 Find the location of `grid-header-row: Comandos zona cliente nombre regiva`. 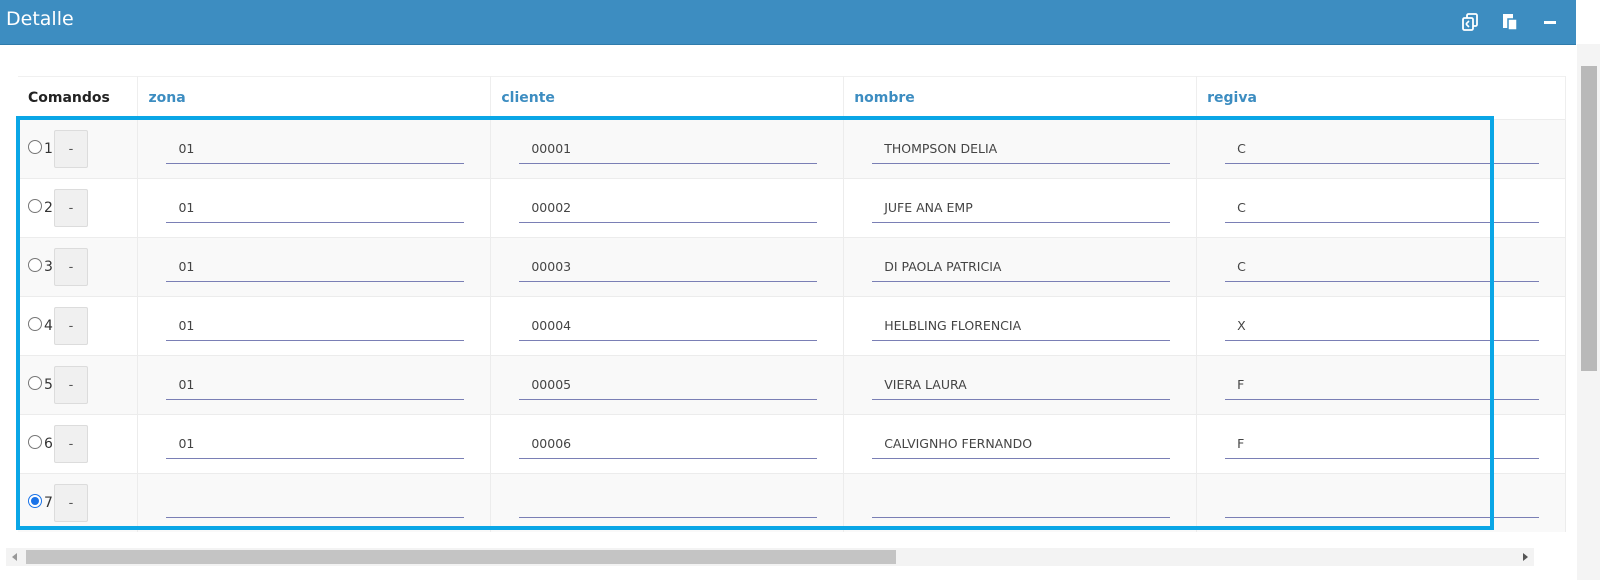

grid-header-row: Comandos zona cliente nombre regiva is located at coordinates (792, 98).